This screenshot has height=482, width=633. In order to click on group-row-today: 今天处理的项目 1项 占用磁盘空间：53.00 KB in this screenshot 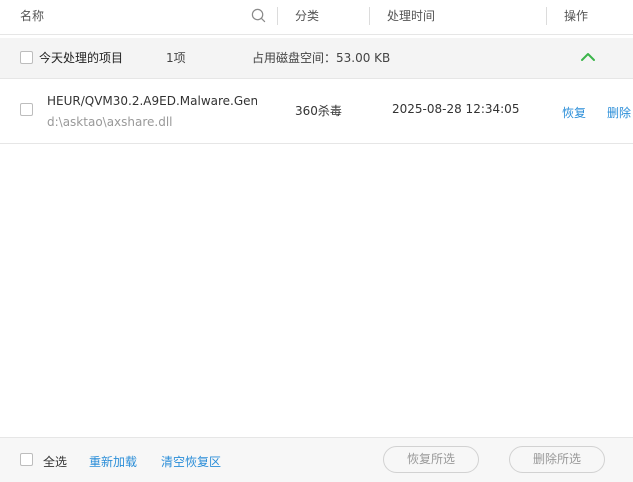, I will do `click(316, 58)`.